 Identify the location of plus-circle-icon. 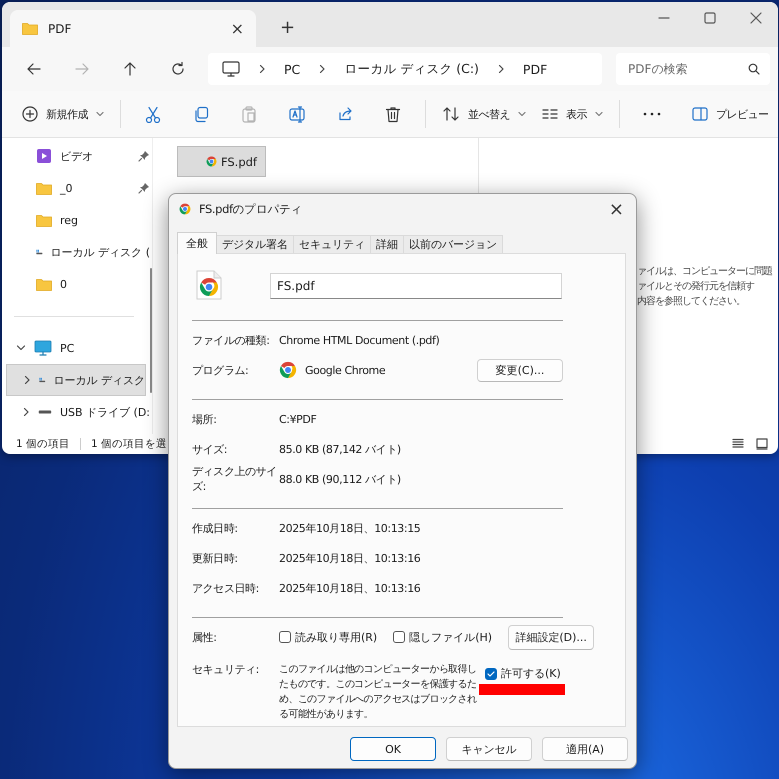
(30, 114).